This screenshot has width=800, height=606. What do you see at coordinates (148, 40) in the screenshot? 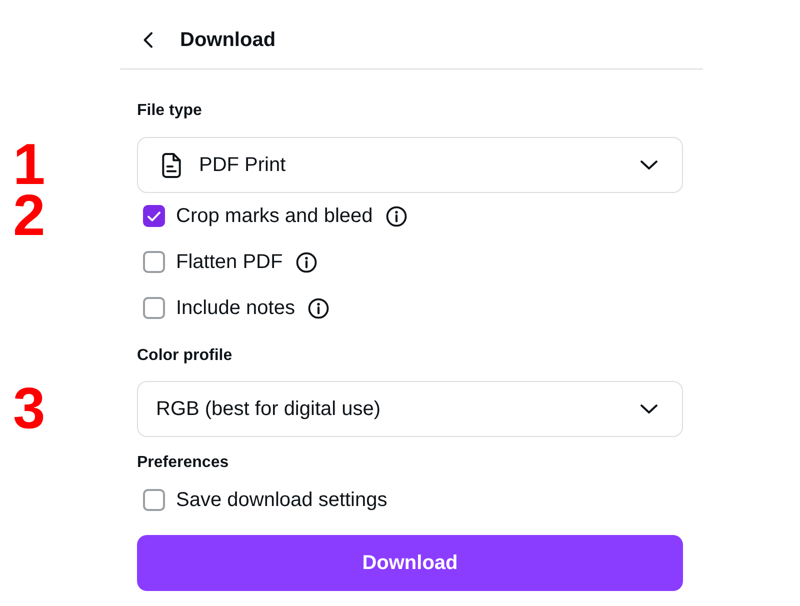
I see `back-icon` at bounding box center [148, 40].